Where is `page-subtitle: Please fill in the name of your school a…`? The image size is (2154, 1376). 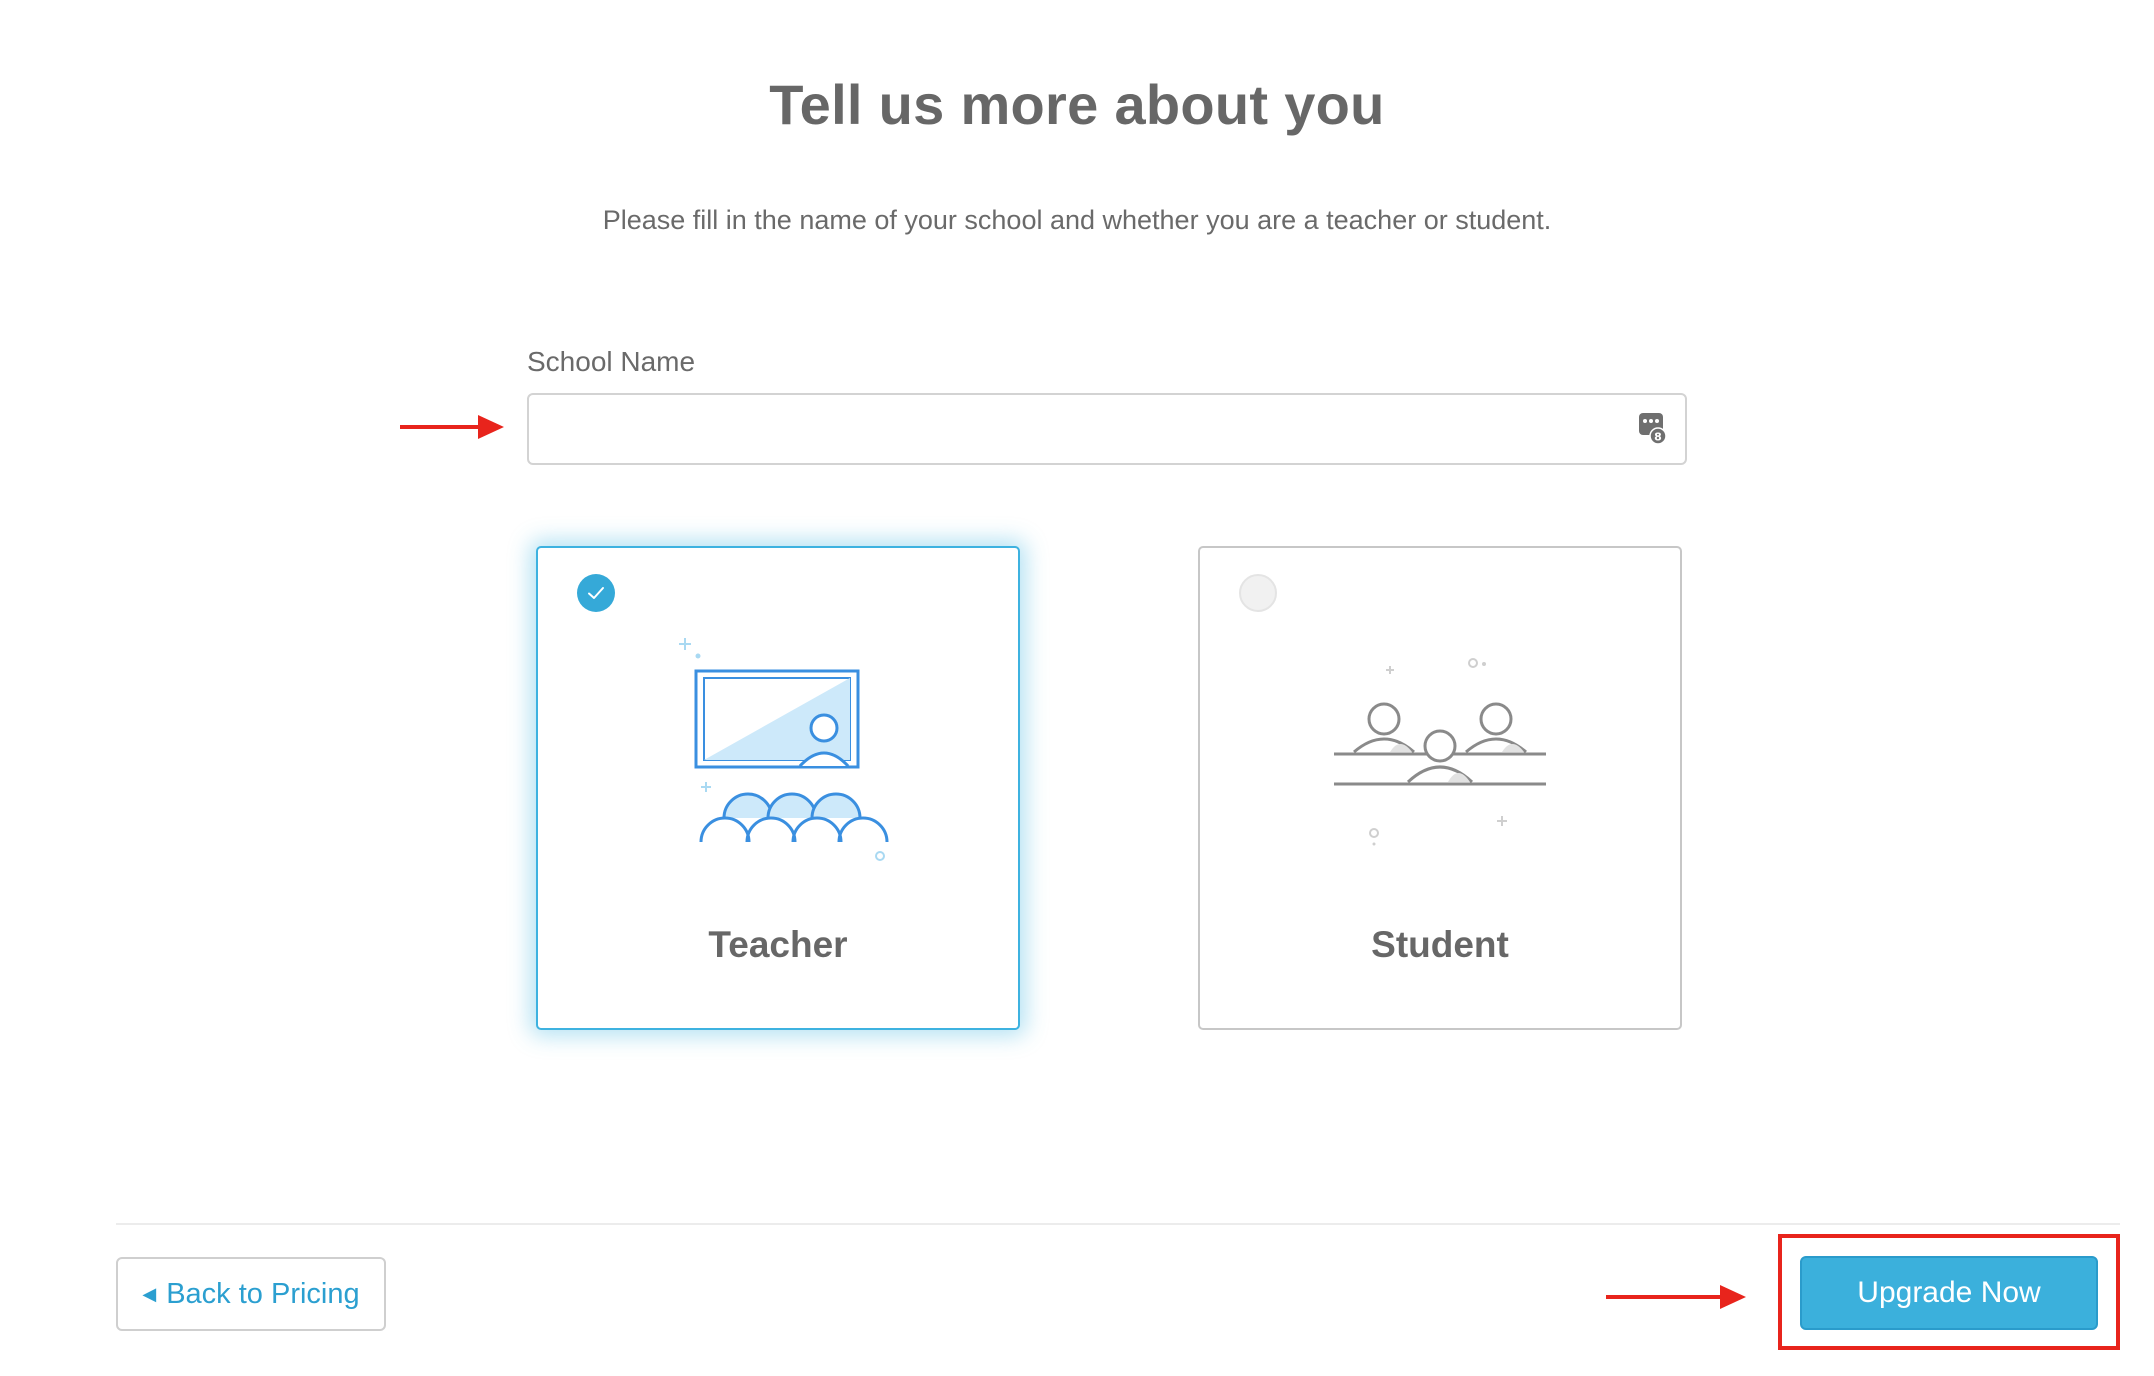 page-subtitle: Please fill in the name of your school a… is located at coordinates (1077, 220).